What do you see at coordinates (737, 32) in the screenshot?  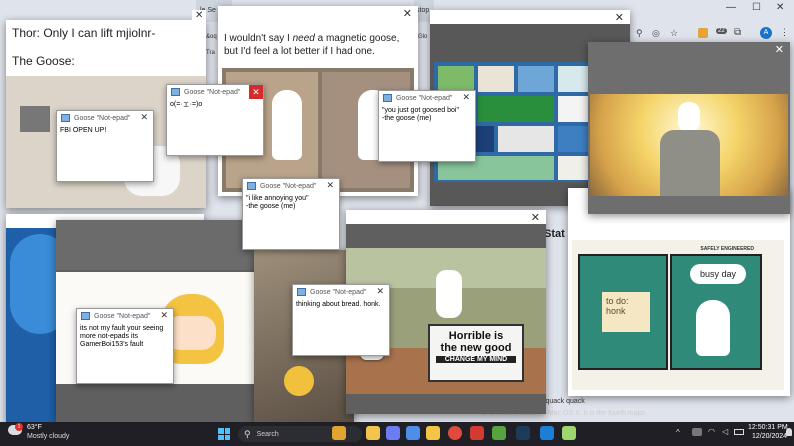 I see `puzzle-icon: ⧉` at bounding box center [737, 32].